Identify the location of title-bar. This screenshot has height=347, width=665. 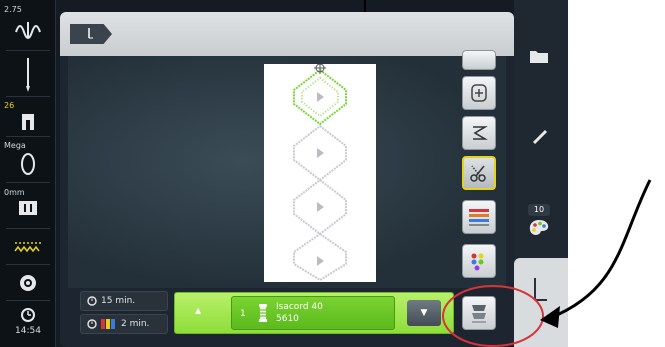
(287, 34).